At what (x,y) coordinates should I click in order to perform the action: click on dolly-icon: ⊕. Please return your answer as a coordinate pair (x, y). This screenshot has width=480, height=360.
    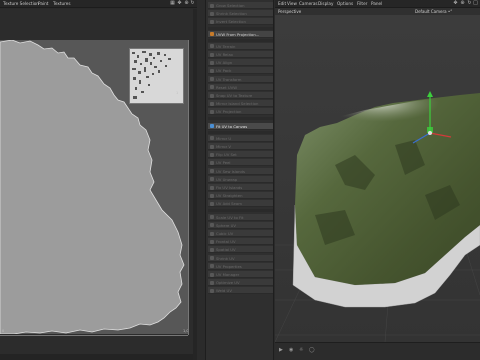
    Looking at the image, I should click on (462, 3).